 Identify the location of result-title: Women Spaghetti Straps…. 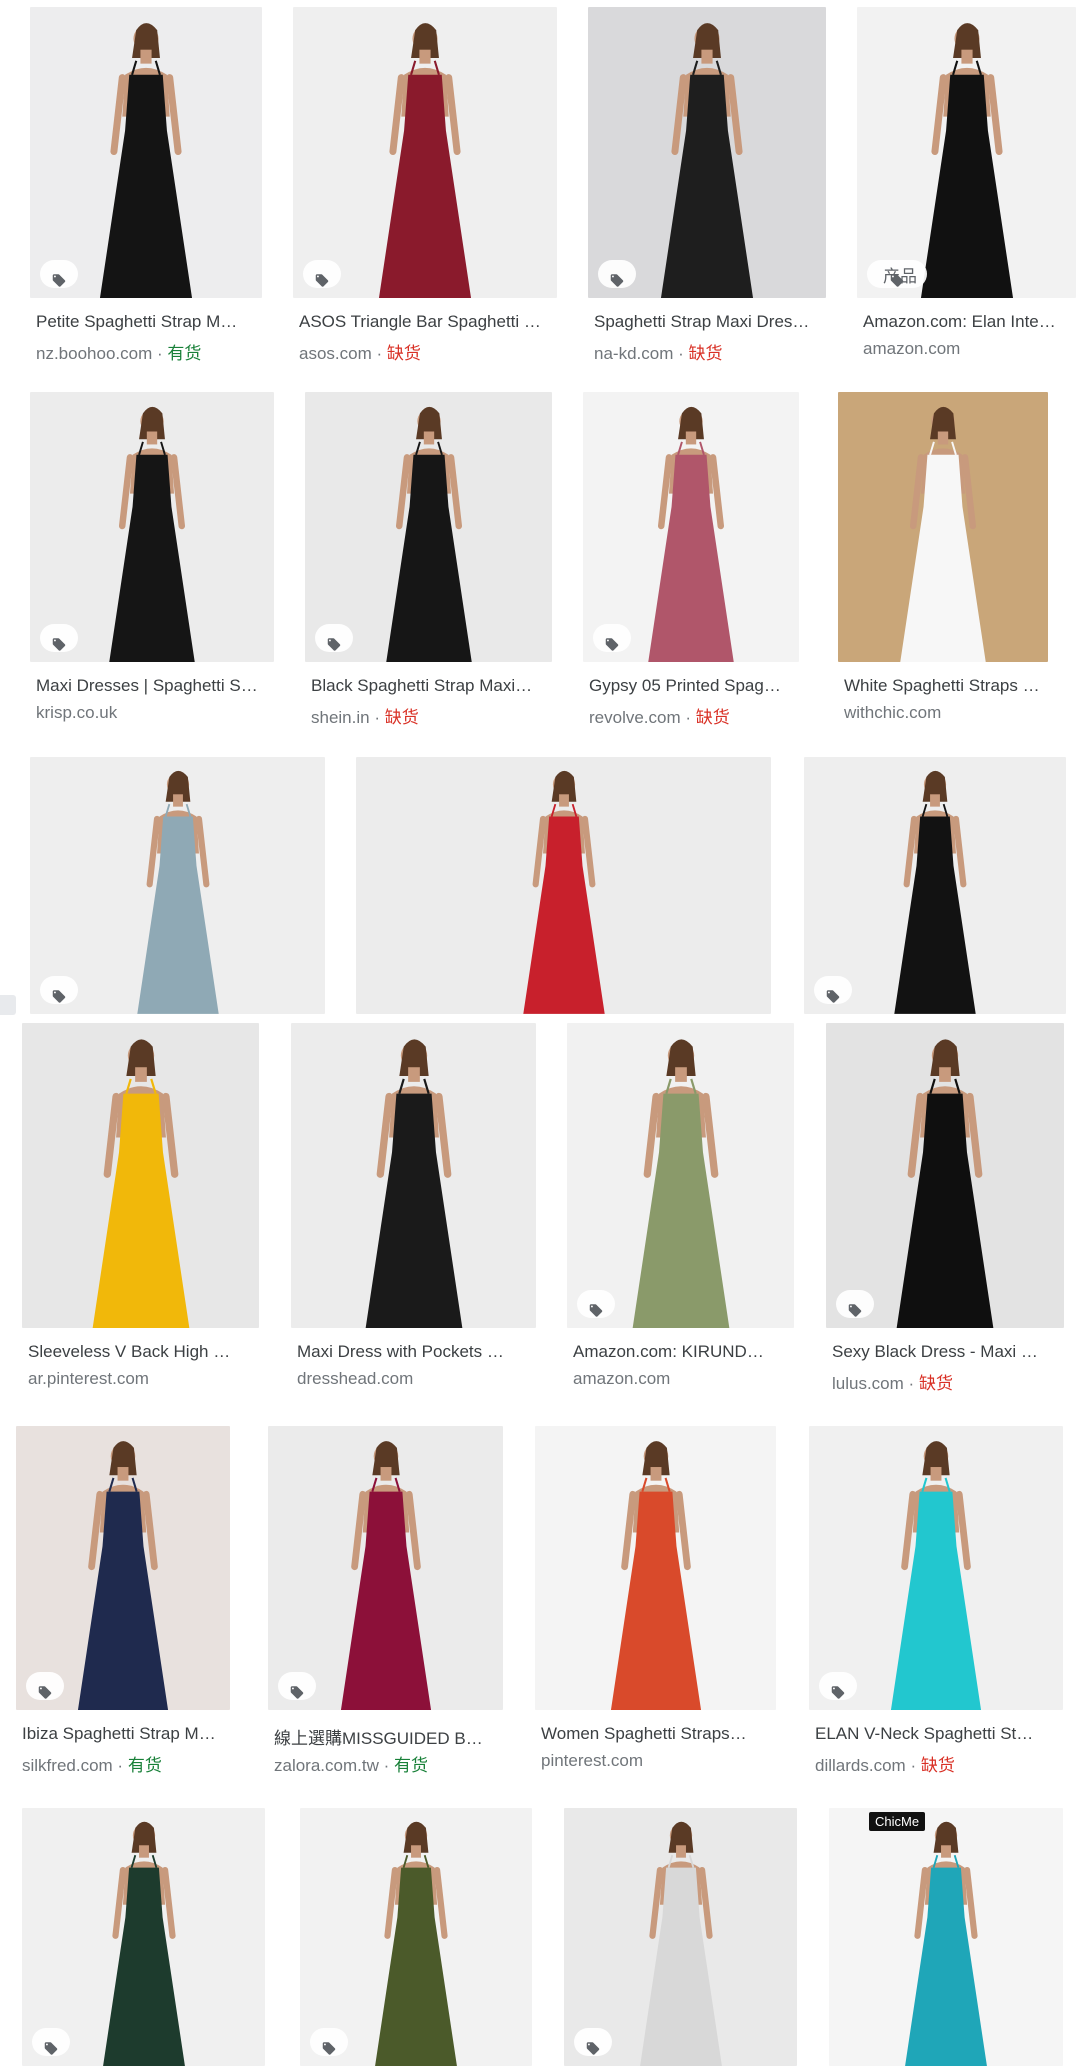
(656, 1734).